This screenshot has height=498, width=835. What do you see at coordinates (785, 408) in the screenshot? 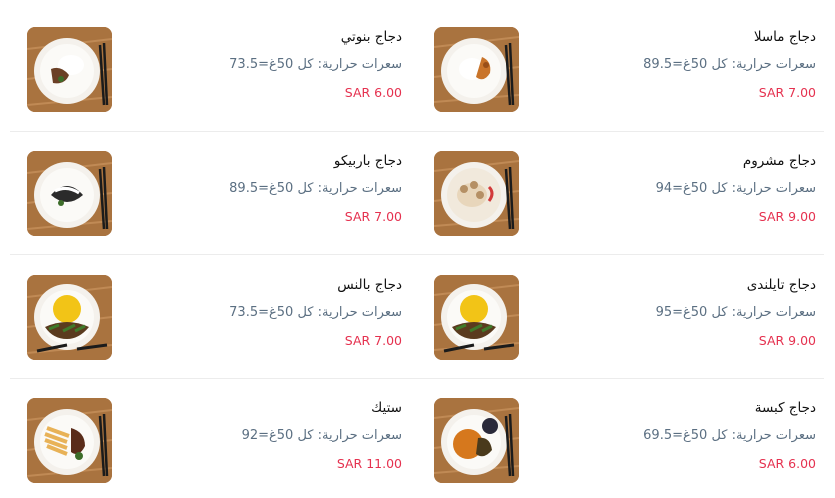
I see `item-name: دجاج كبسة` at bounding box center [785, 408].